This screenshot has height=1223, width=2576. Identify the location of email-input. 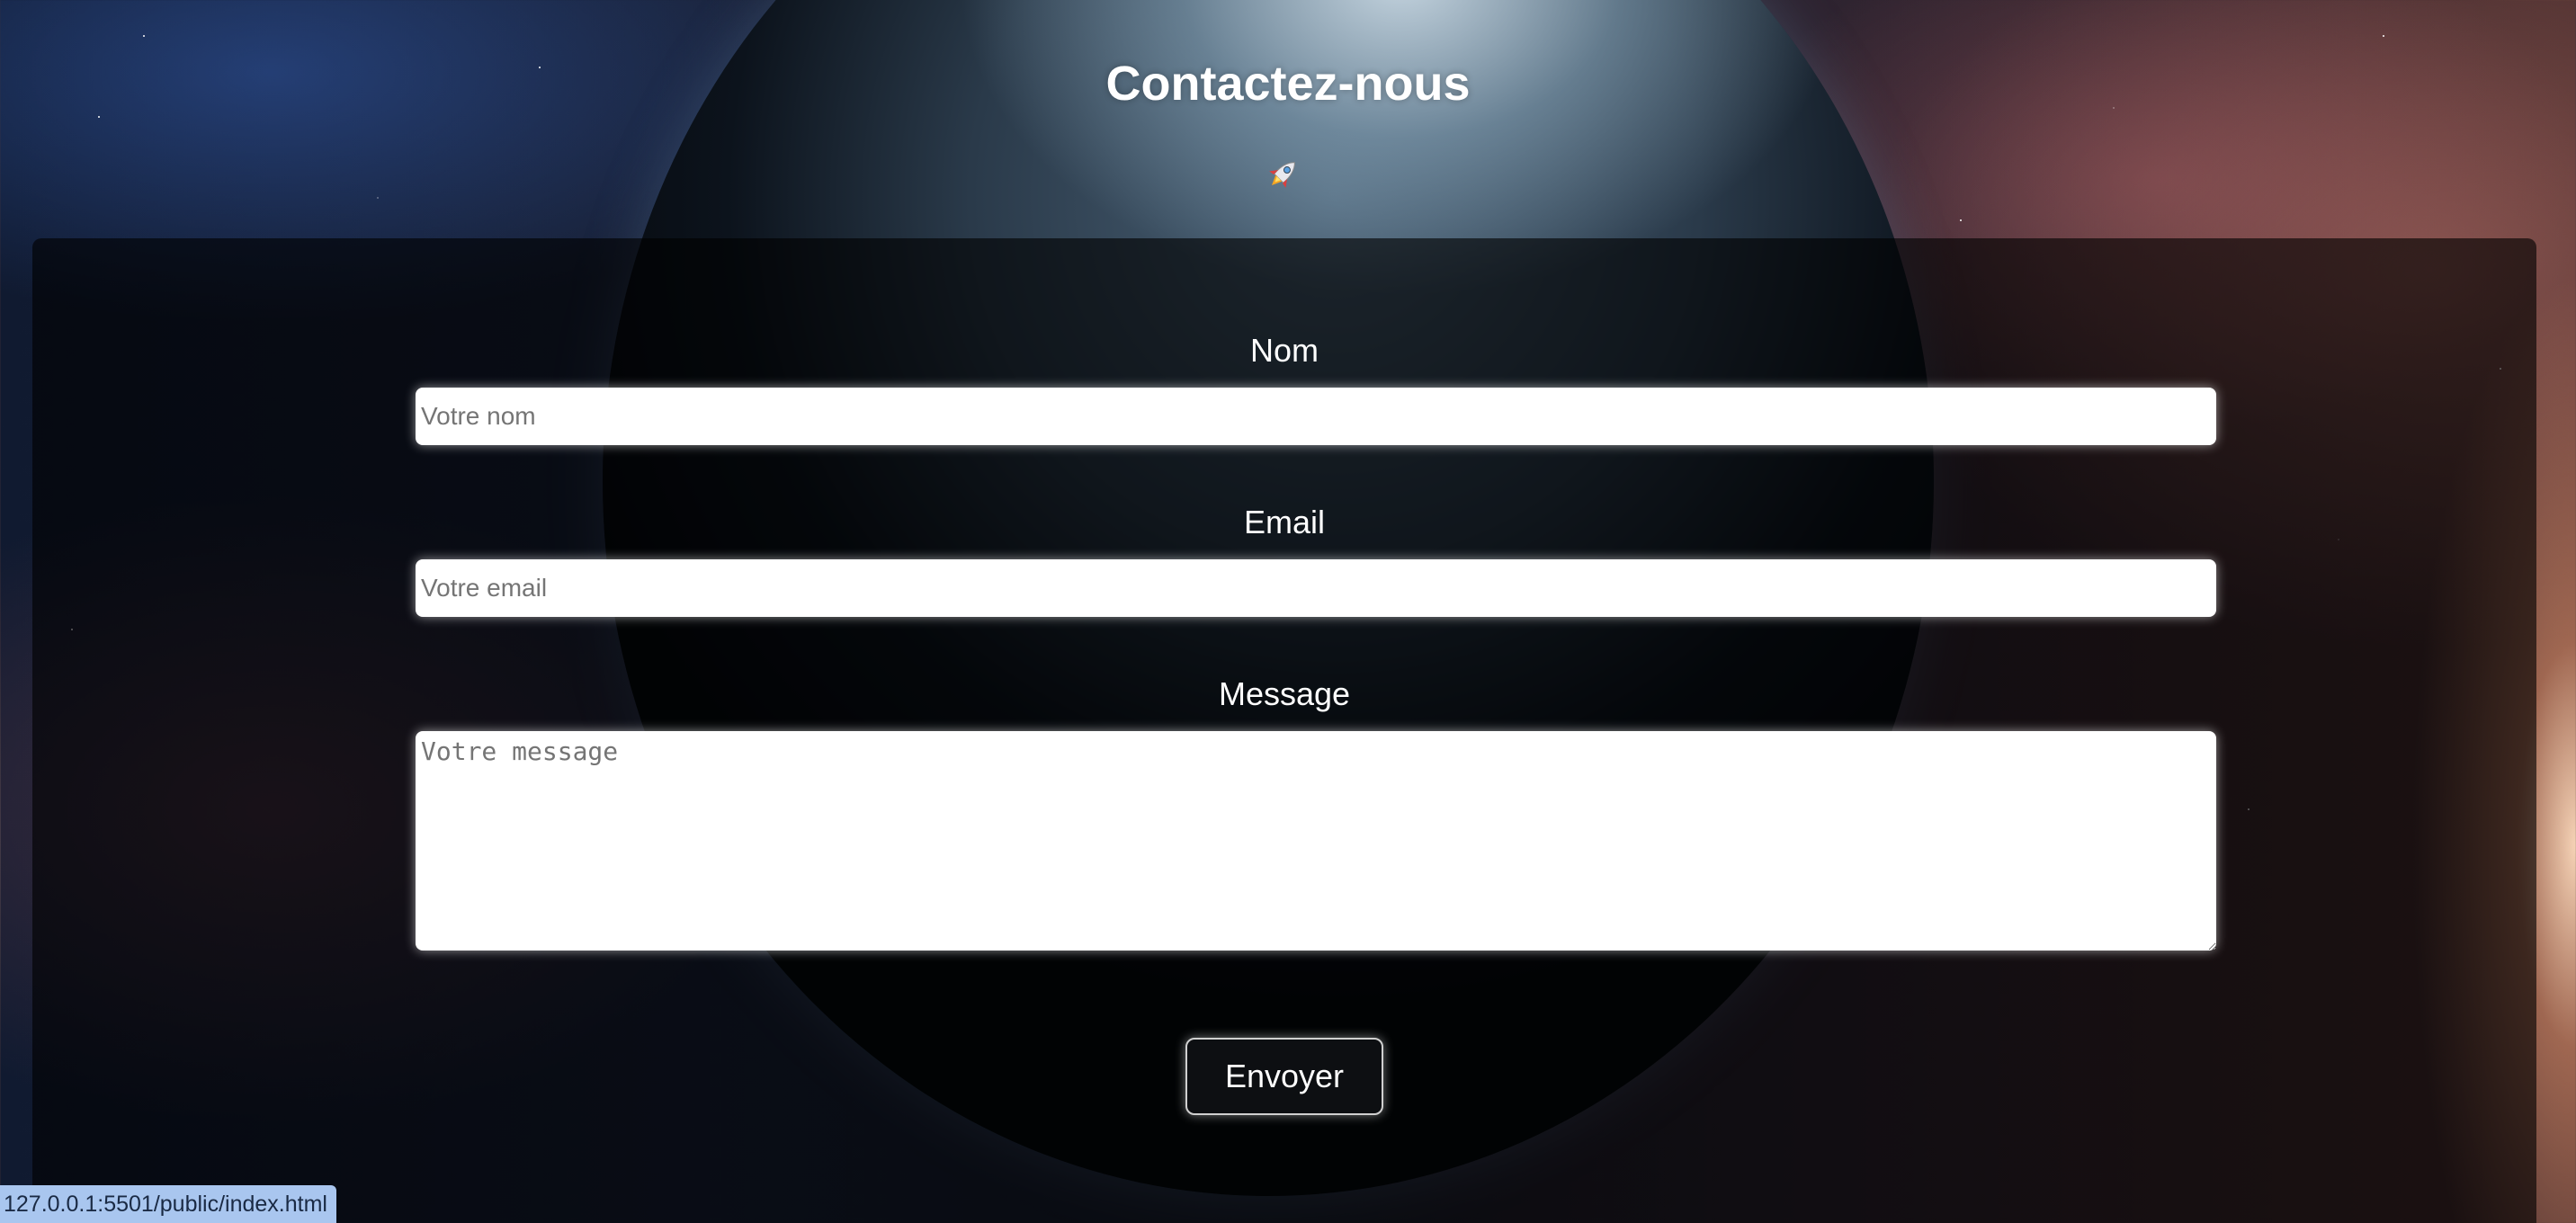
(1316, 588).